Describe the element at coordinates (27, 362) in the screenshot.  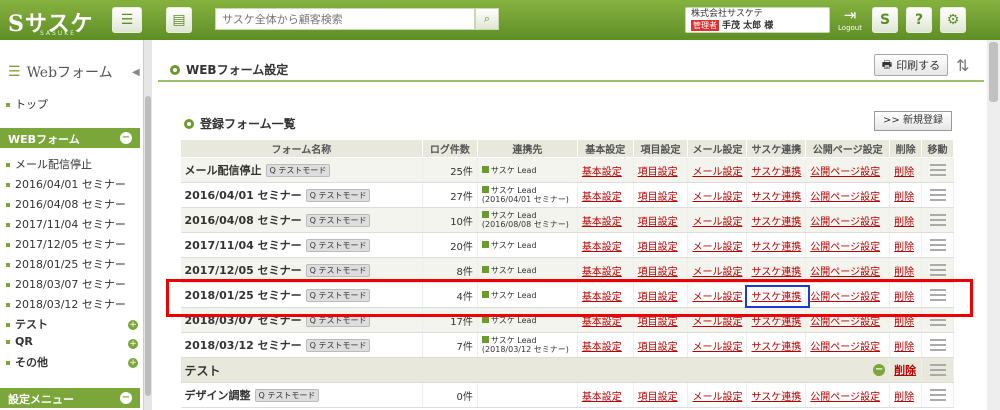
I see `sidebar-group-other: その他` at that location.